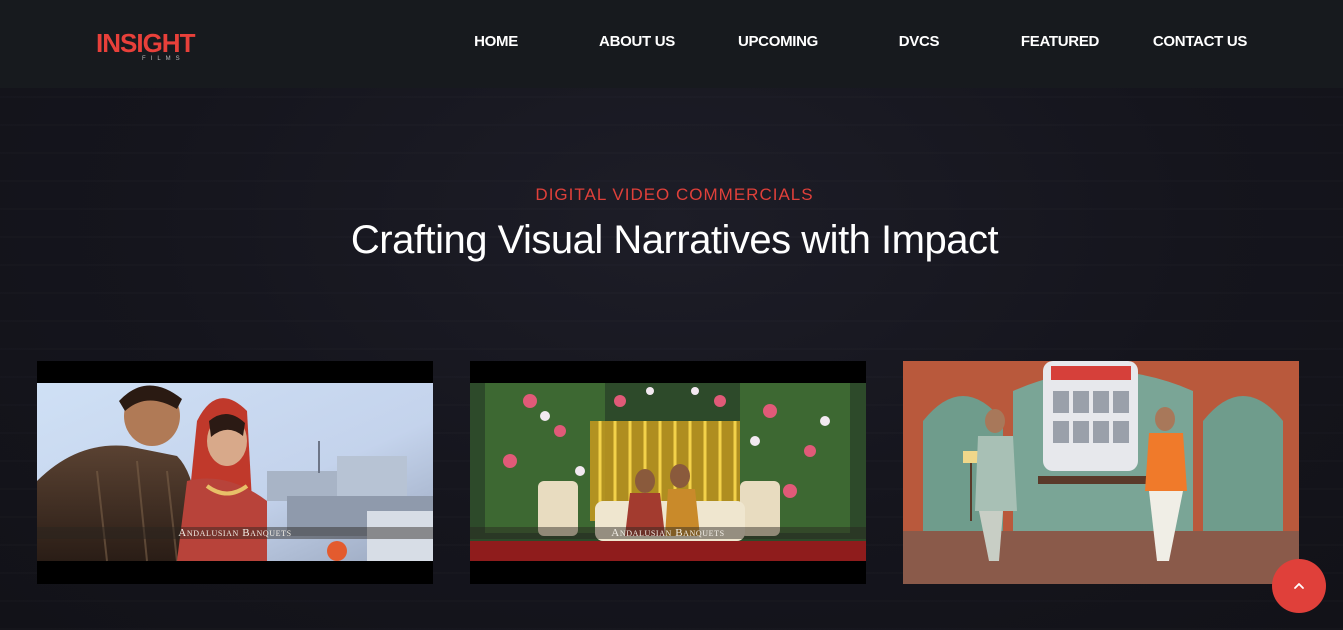 The width and height of the screenshot is (1343, 630). I want to click on logo-text: INSIGHT, so click(145, 43).